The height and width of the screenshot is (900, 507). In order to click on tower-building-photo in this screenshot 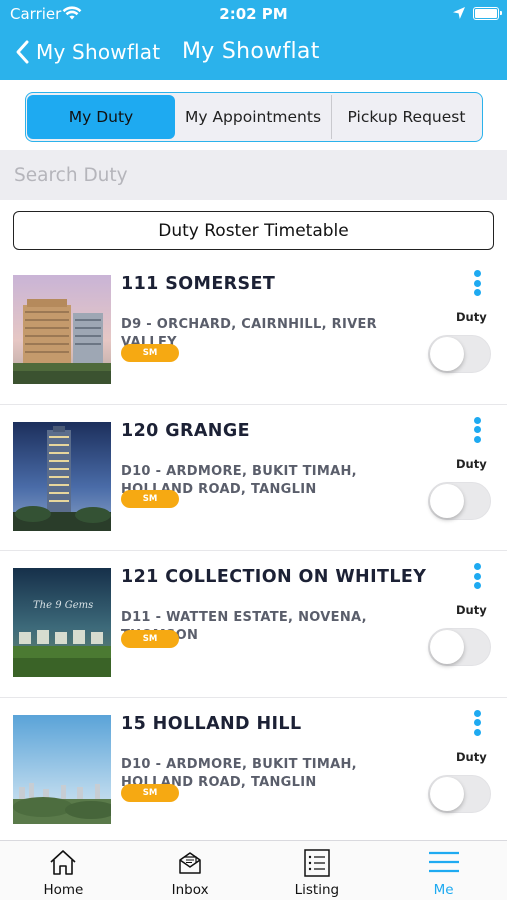, I will do `click(62, 329)`.